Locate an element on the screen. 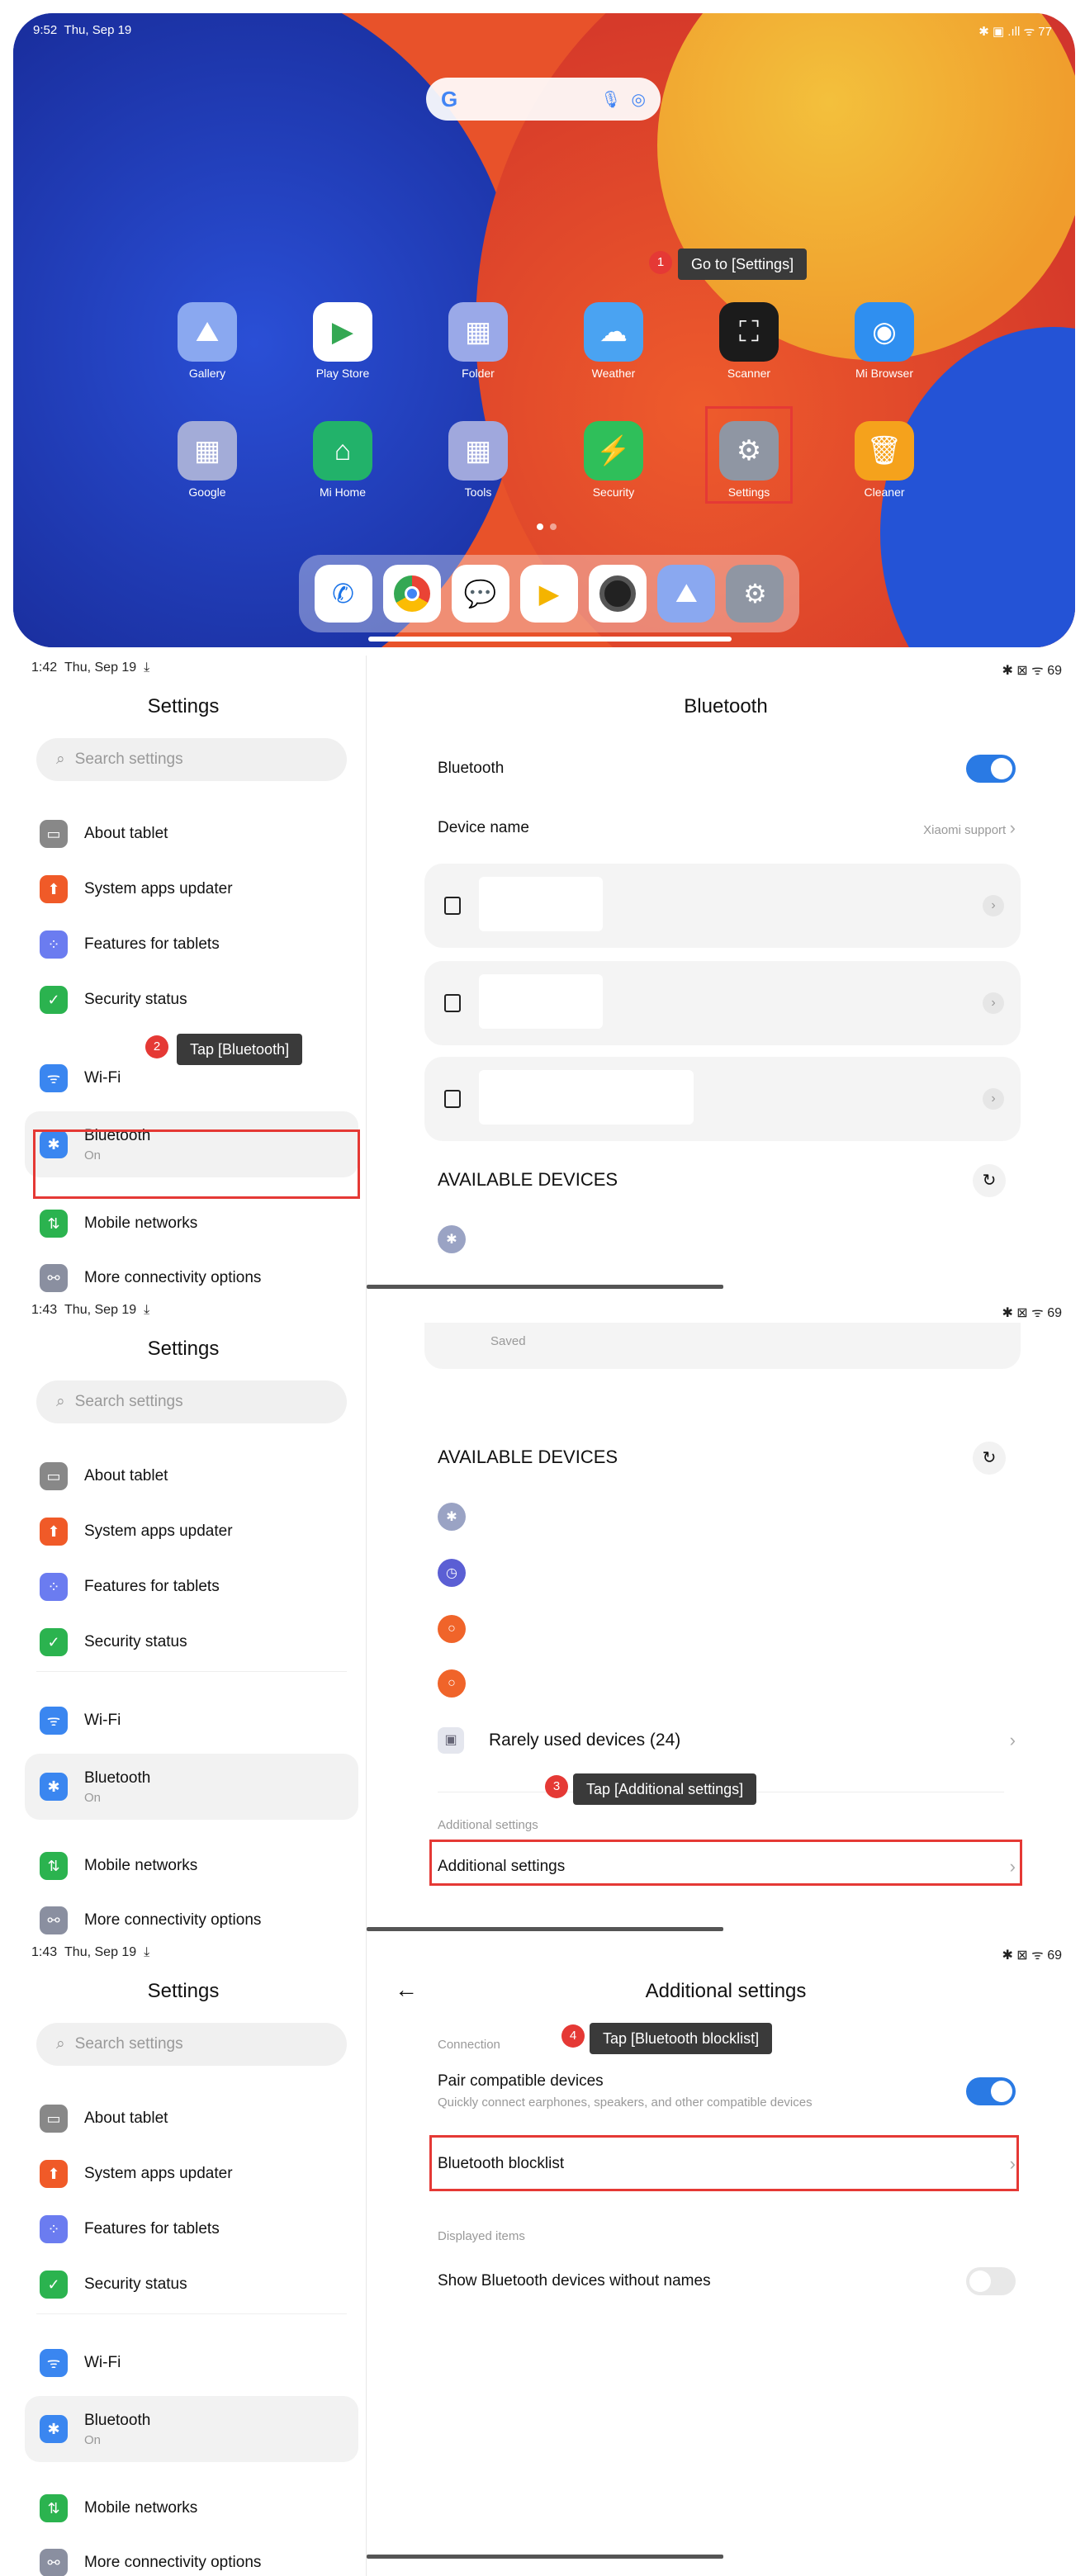 This screenshot has height=2576, width=1085. bluetooth-device-icon: ✱ is located at coordinates (452, 1239).